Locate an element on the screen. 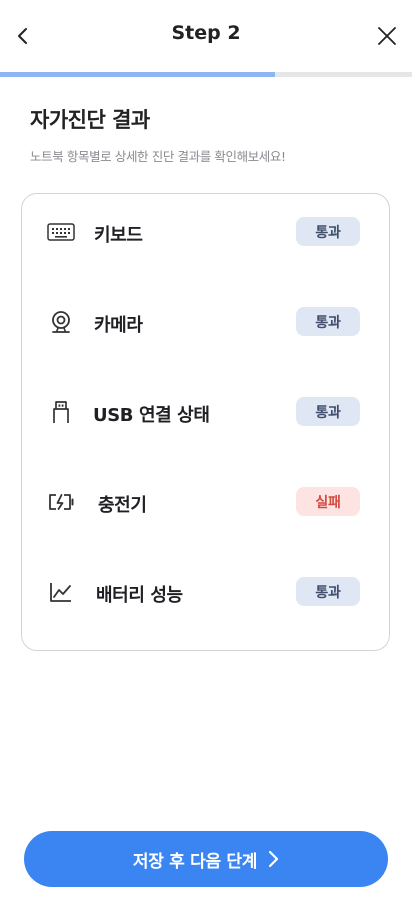 This screenshot has width=412, height=917. result-row-battery-performance: 배터리 성능 통과 is located at coordinates (205, 592).